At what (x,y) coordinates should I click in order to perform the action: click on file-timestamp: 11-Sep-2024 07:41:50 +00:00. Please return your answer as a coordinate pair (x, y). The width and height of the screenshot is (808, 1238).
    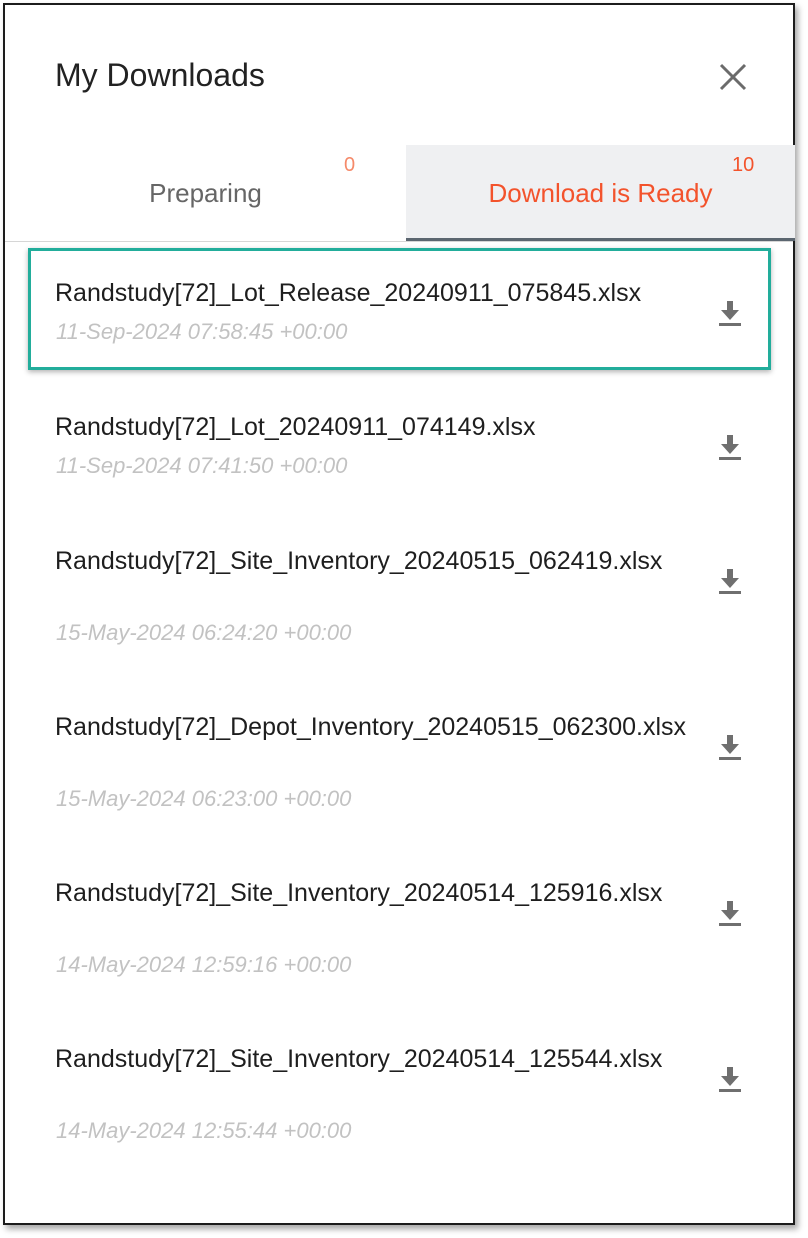
    Looking at the image, I should click on (202, 465).